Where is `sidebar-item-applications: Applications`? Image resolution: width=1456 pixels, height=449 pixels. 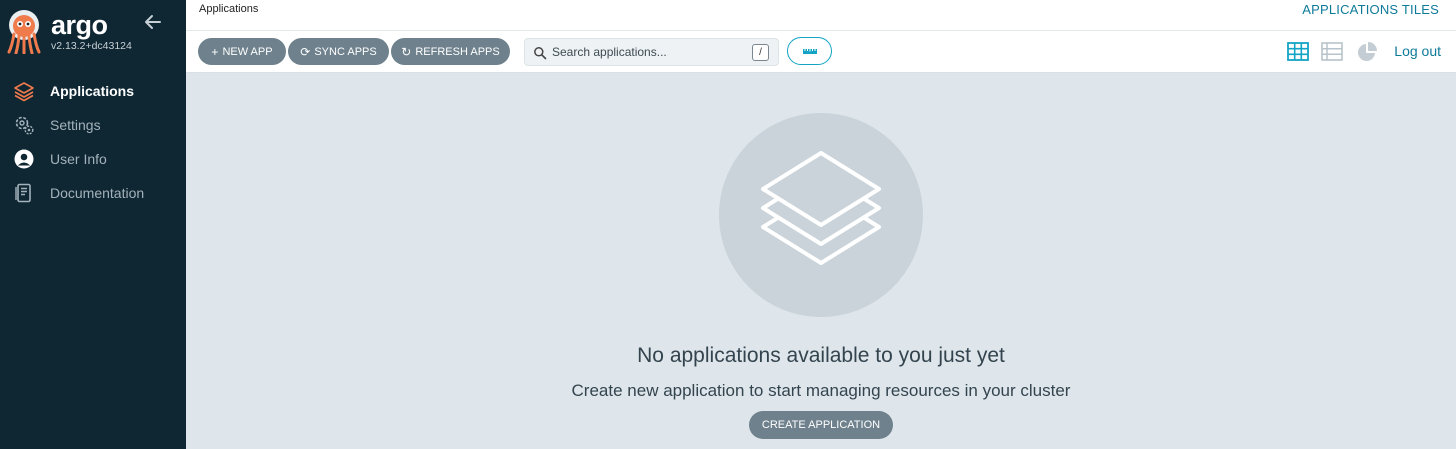
sidebar-item-applications: Applications is located at coordinates (93, 91).